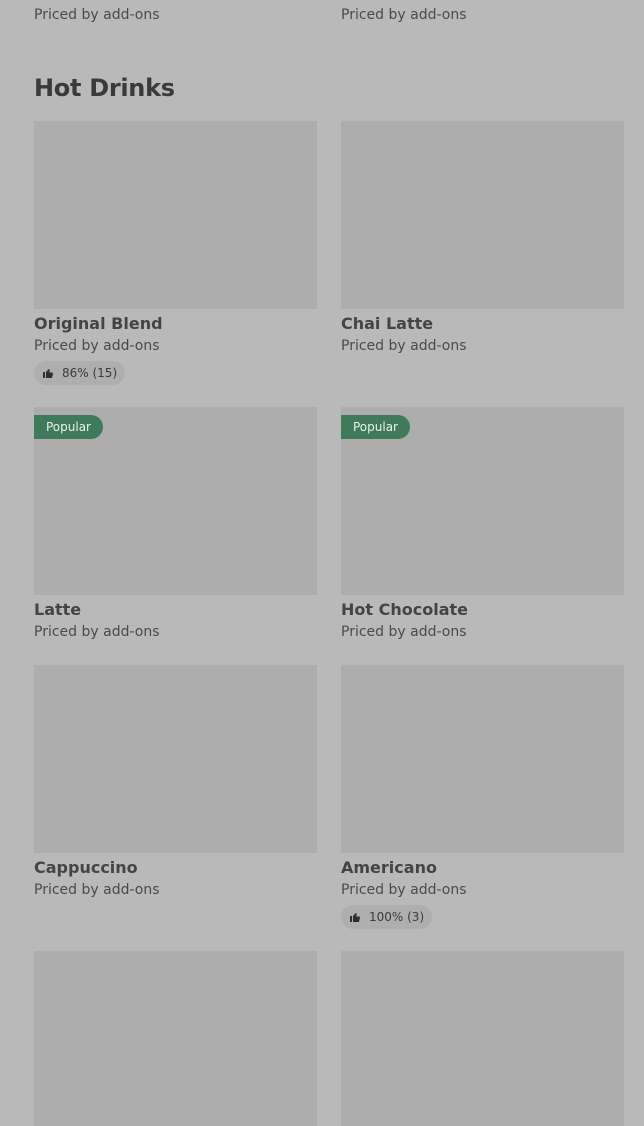 The image size is (644, 1126). I want to click on rating-pill: 100% (3), so click(387, 917).